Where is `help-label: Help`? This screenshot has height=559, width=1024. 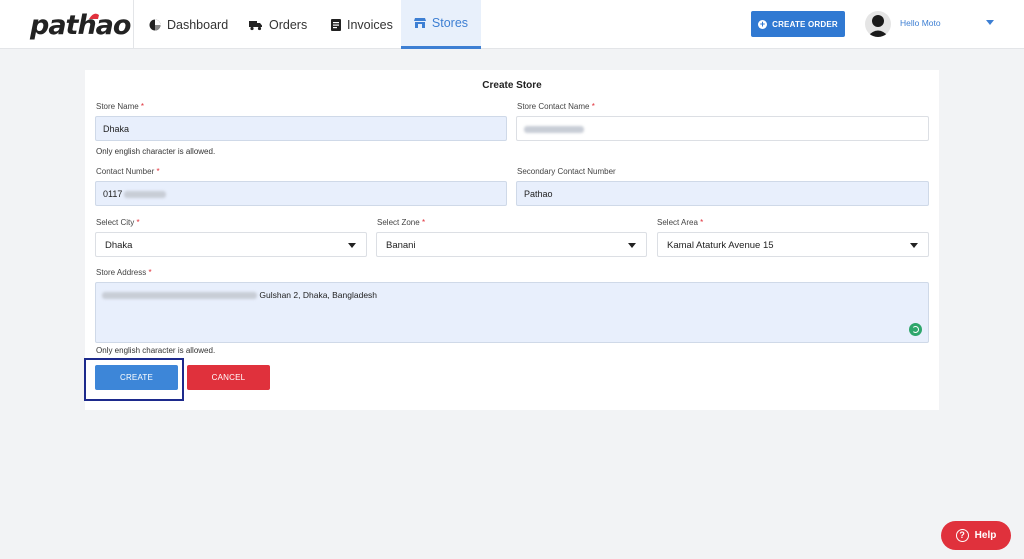
help-label: Help is located at coordinates (985, 535).